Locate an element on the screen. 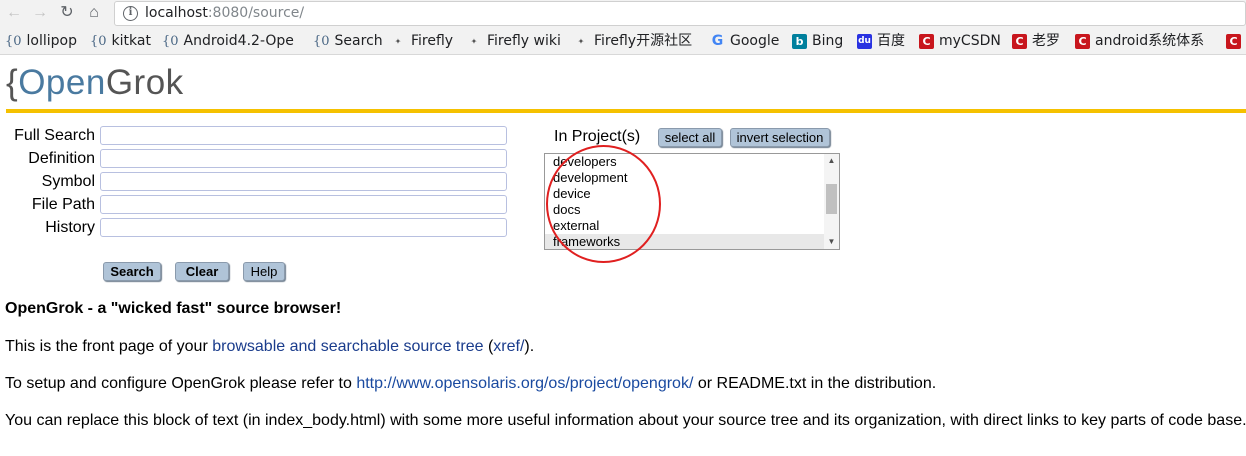 The width and height of the screenshot is (1246, 456). project-option: device is located at coordinates (684, 194).